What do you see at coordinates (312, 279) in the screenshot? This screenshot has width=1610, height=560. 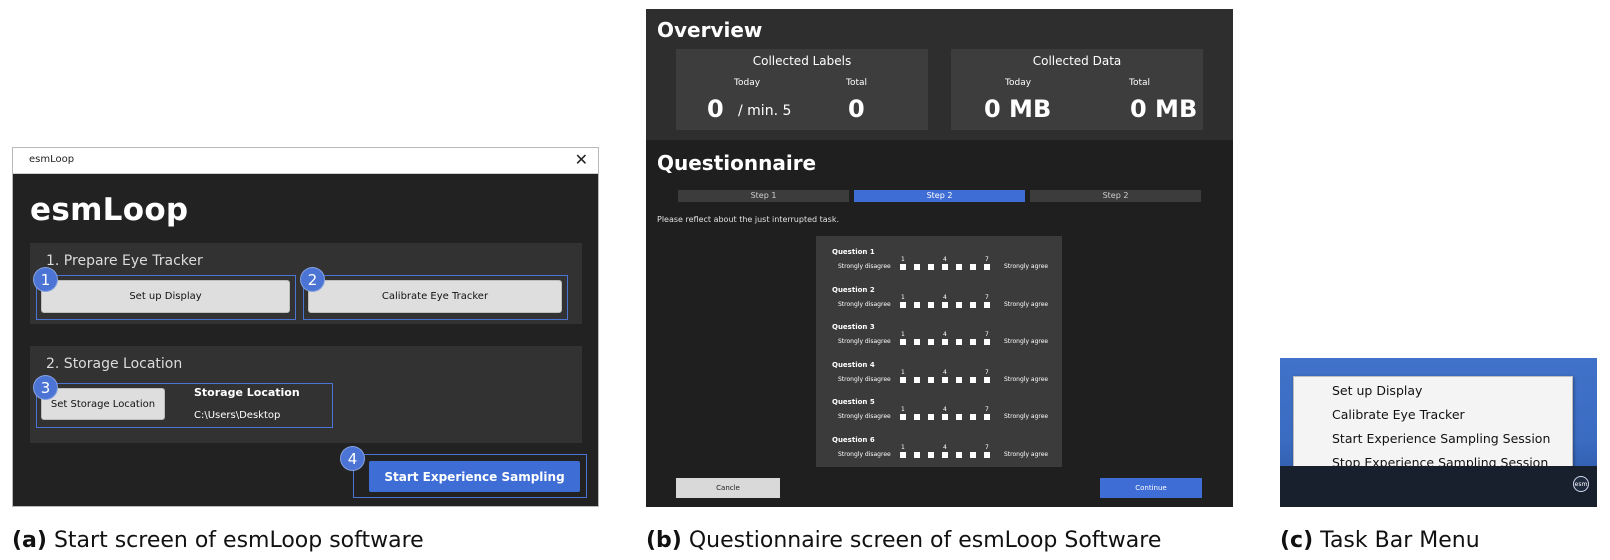 I see `step-badge-2: 2` at bounding box center [312, 279].